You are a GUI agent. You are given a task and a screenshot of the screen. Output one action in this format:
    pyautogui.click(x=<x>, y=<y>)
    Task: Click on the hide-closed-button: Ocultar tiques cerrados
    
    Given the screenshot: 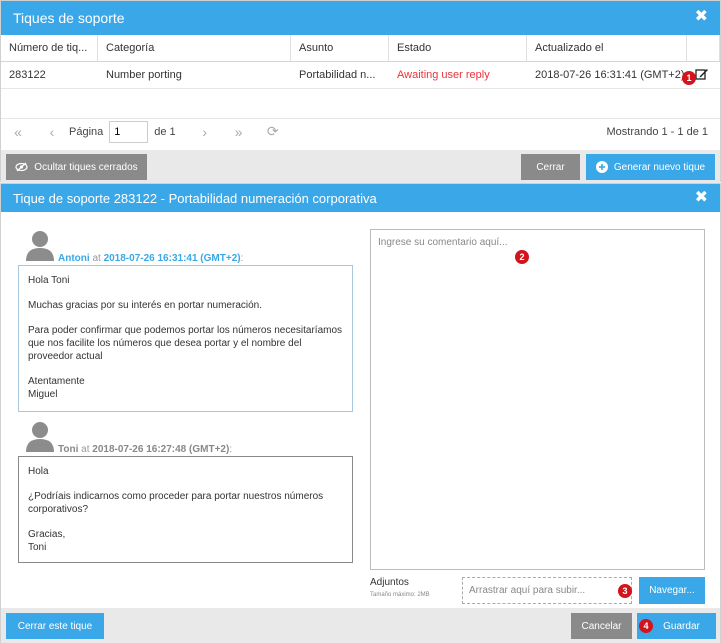 What is the action you would take?
    pyautogui.click(x=76, y=167)
    